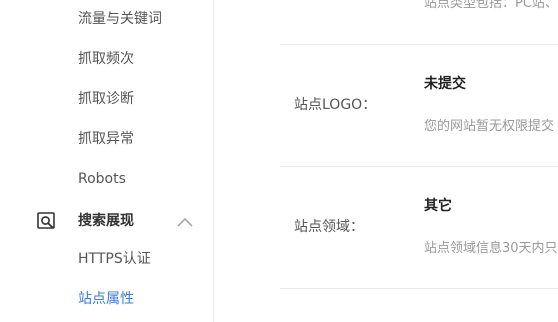  Describe the element at coordinates (438, 206) in the screenshot. I see `site-domain-value: 其它` at that location.